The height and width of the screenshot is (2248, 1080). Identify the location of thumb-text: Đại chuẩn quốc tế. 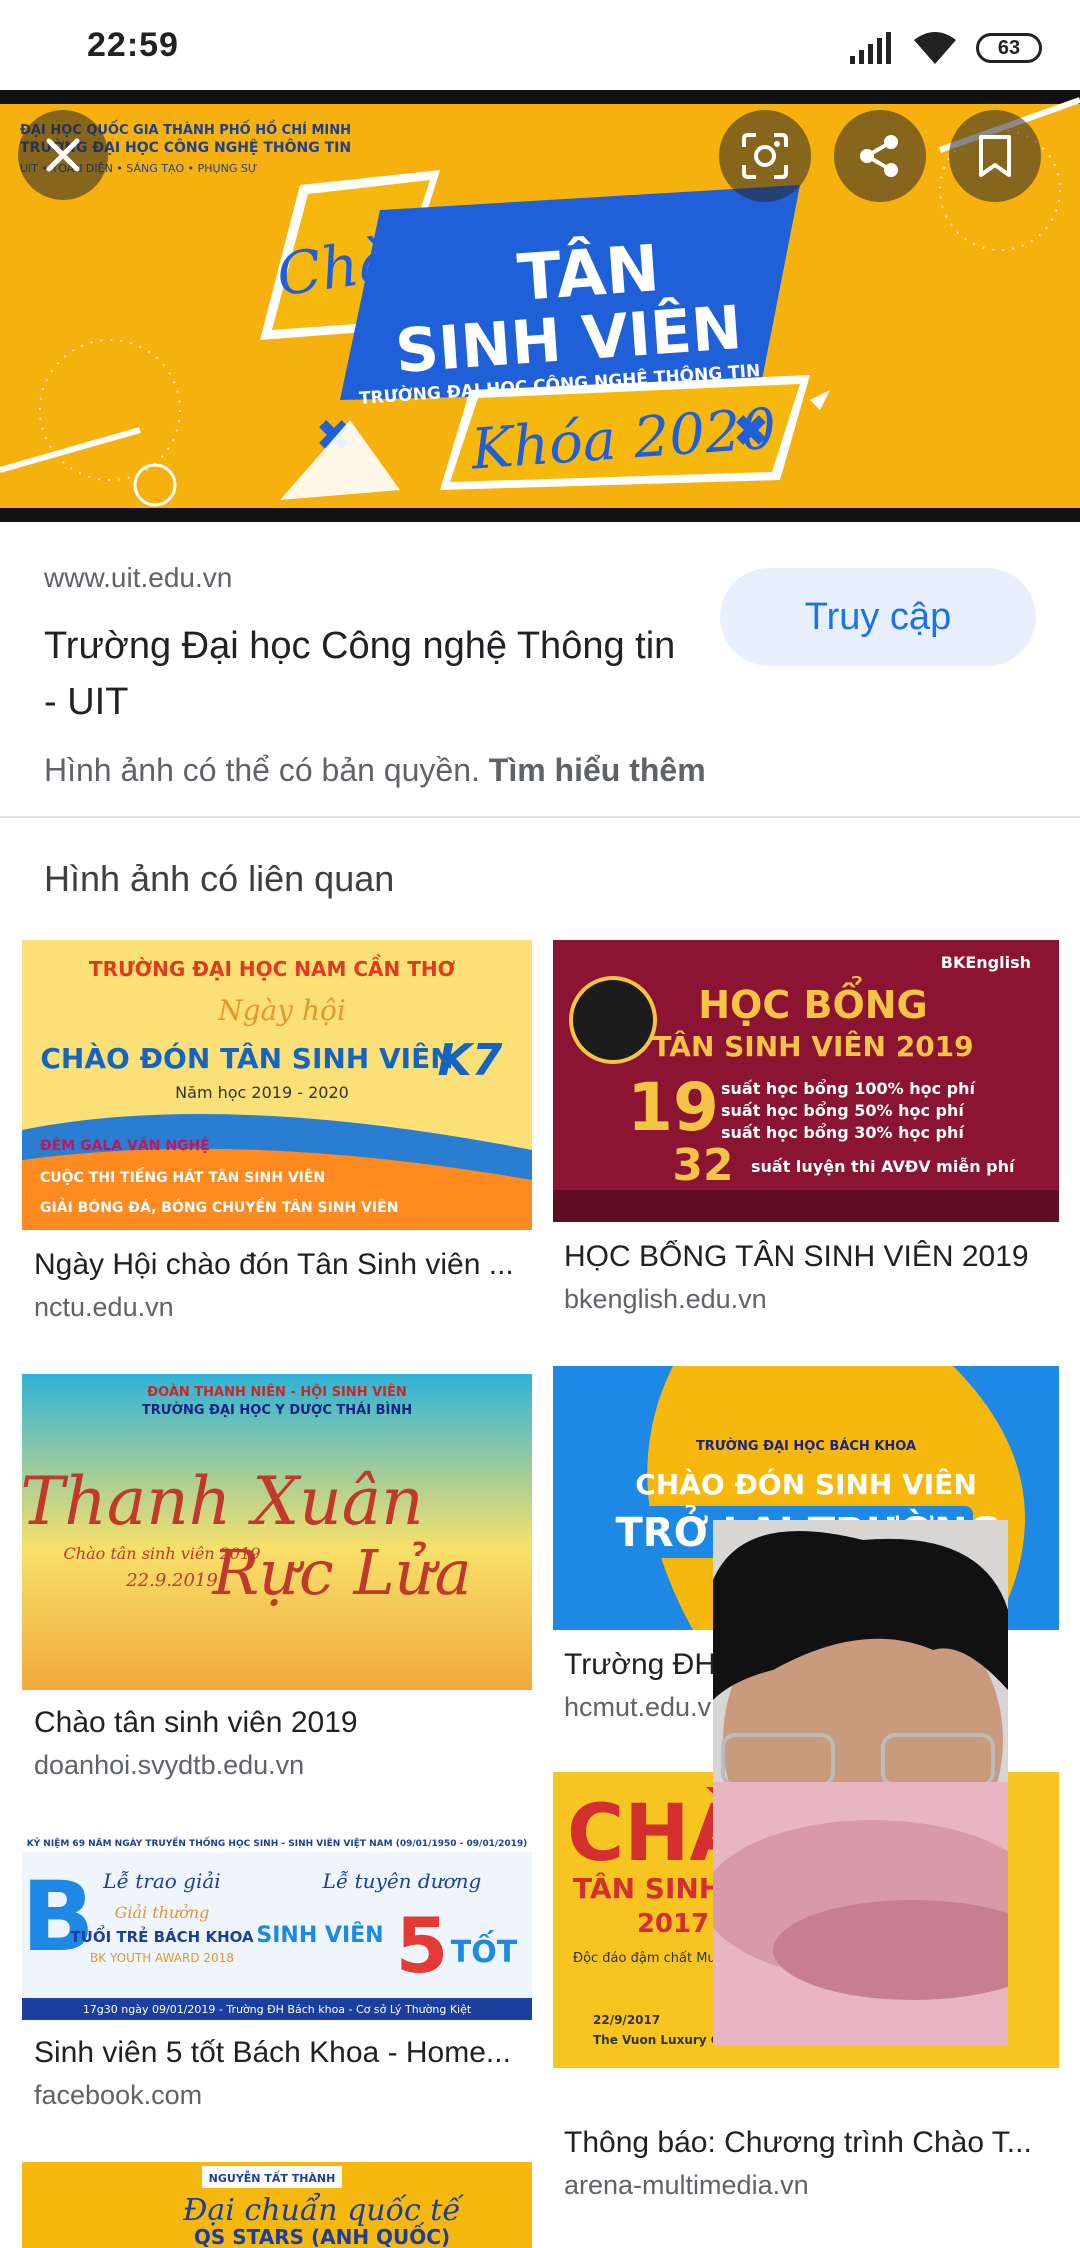
(323, 2210).